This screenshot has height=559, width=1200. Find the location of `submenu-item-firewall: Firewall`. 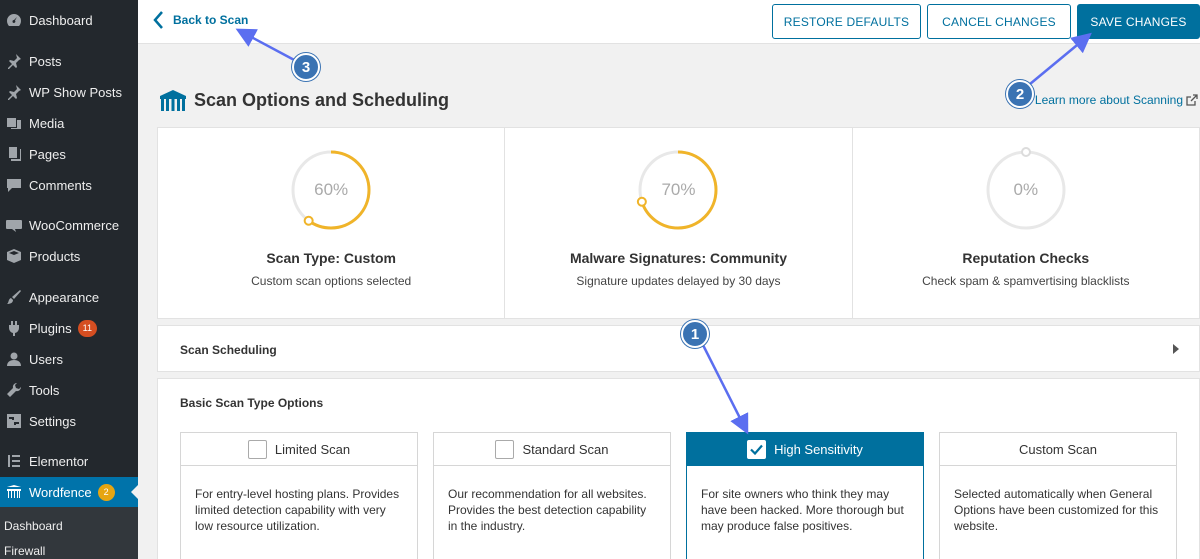

submenu-item-firewall: Firewall is located at coordinates (24, 551).